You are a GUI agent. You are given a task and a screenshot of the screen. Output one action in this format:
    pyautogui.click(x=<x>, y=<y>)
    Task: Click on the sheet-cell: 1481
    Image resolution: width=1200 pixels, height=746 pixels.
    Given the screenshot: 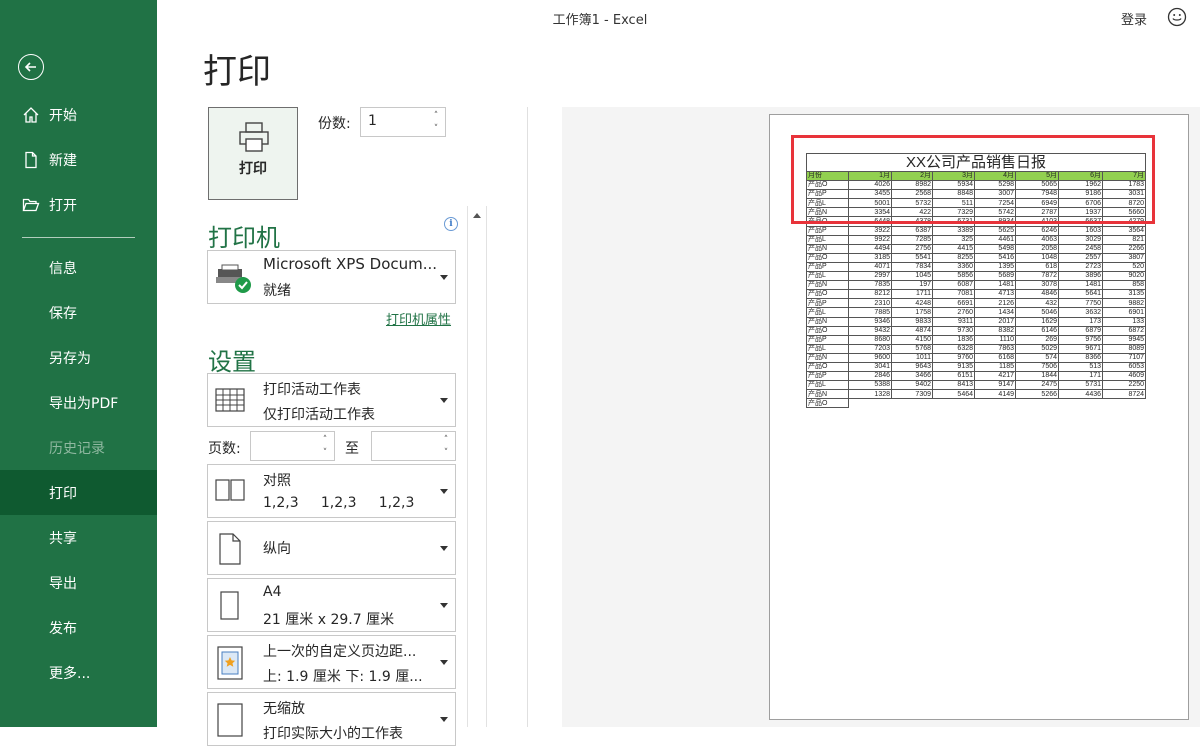 What is the action you would take?
    pyautogui.click(x=995, y=285)
    